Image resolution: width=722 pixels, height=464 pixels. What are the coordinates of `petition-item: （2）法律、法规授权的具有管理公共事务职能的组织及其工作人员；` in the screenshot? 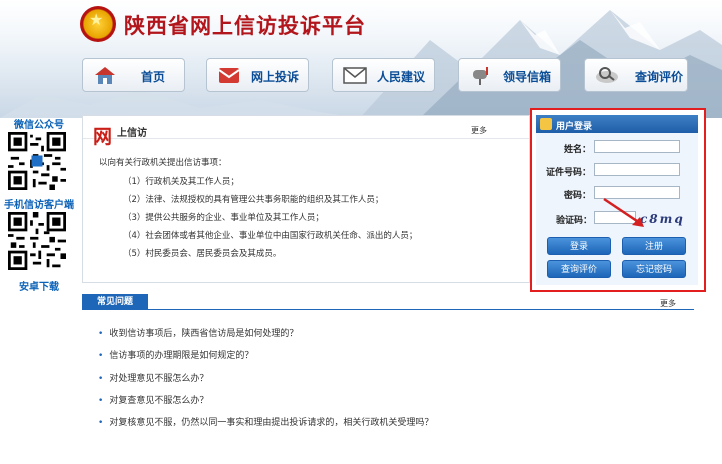 It's located at (253, 200).